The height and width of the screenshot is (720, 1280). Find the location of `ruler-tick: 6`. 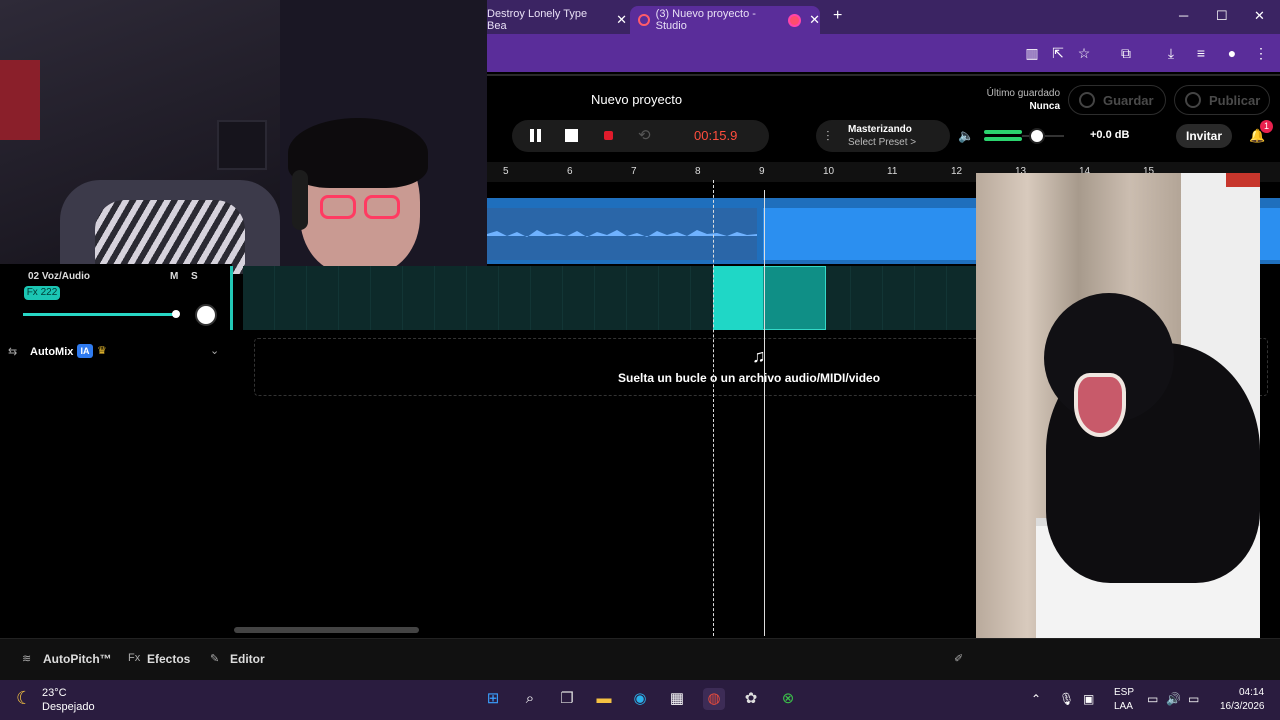

ruler-tick: 6 is located at coordinates (570, 171).